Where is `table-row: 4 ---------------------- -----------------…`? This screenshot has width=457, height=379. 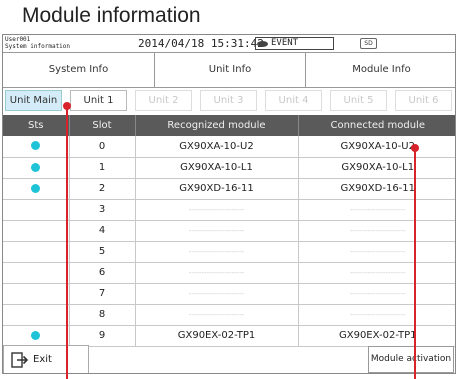 table-row: 4 ---------------------- -----------------… is located at coordinates (229, 231).